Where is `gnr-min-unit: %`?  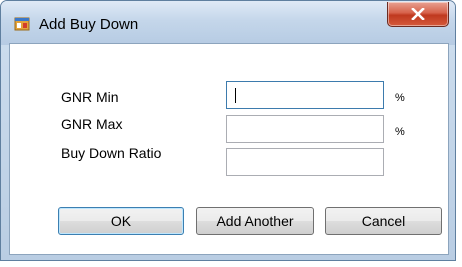
gnr-min-unit: % is located at coordinates (400, 98).